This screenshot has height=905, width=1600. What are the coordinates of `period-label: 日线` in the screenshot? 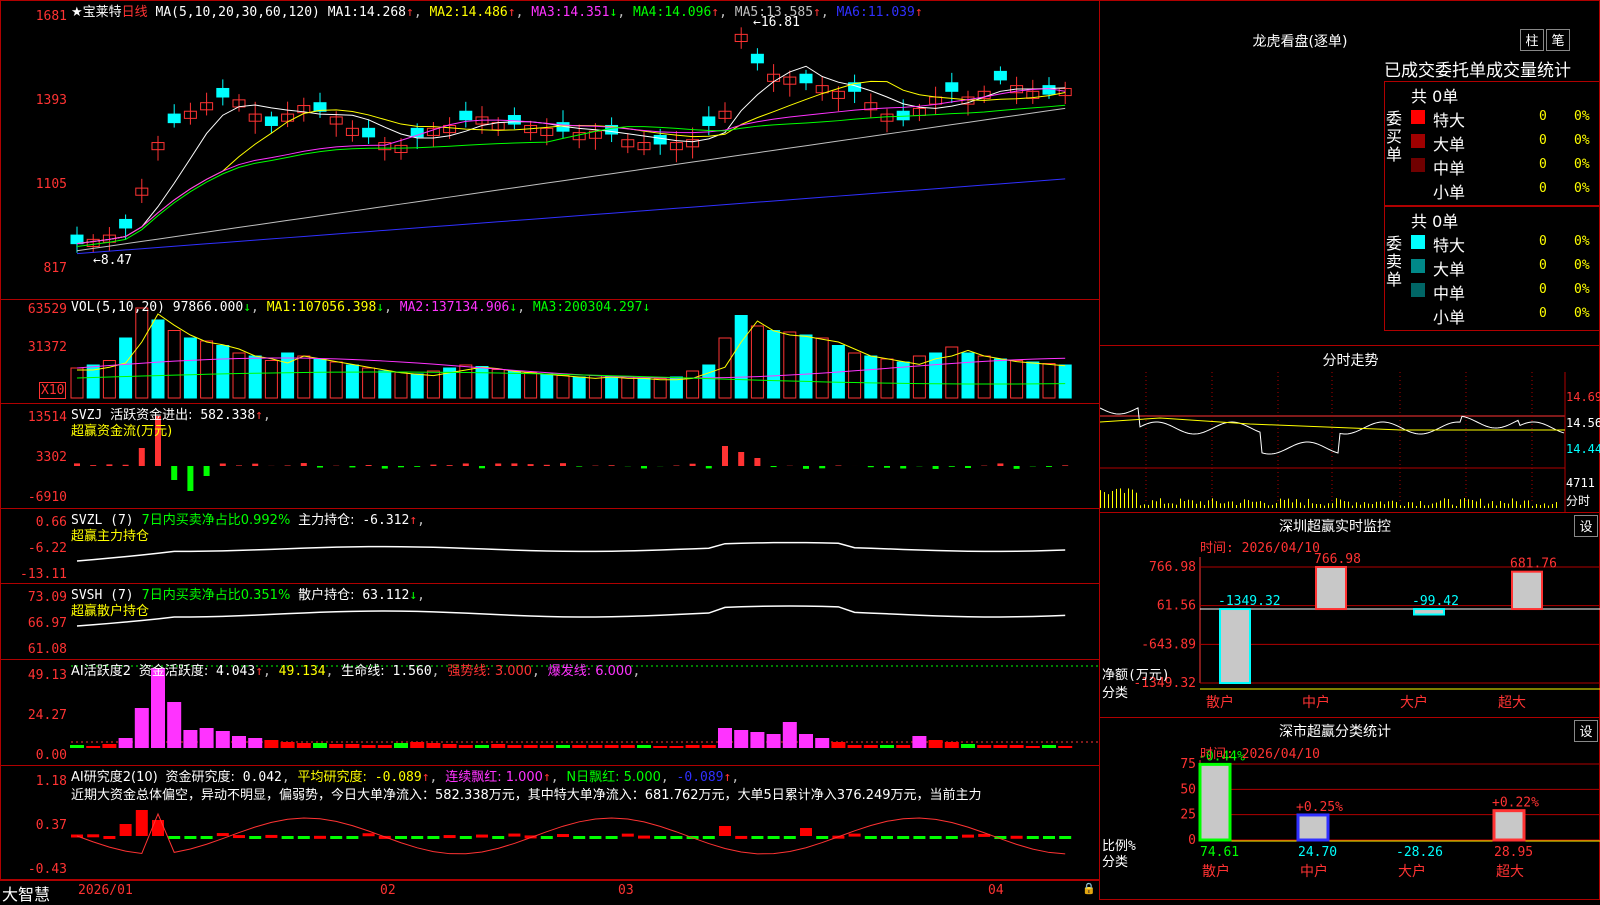 It's located at (135, 12).